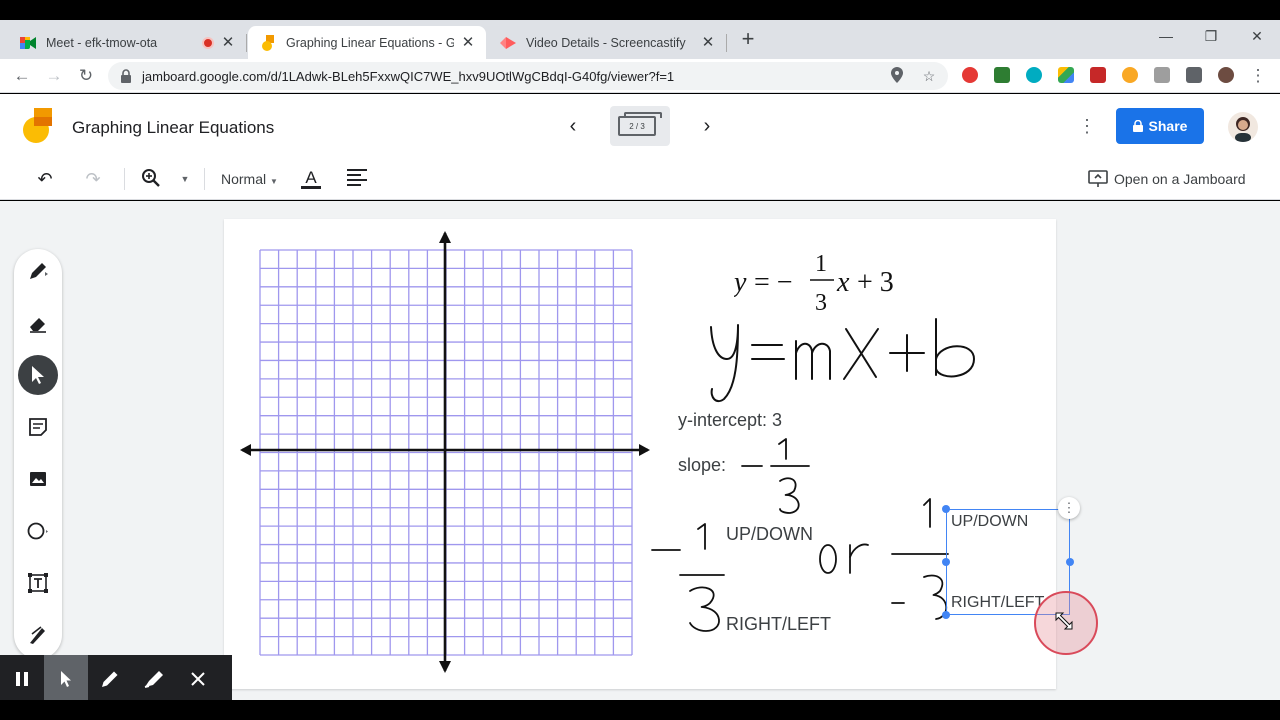 The height and width of the screenshot is (720, 1280). I want to click on text-color-icon: A, so click(311, 179).